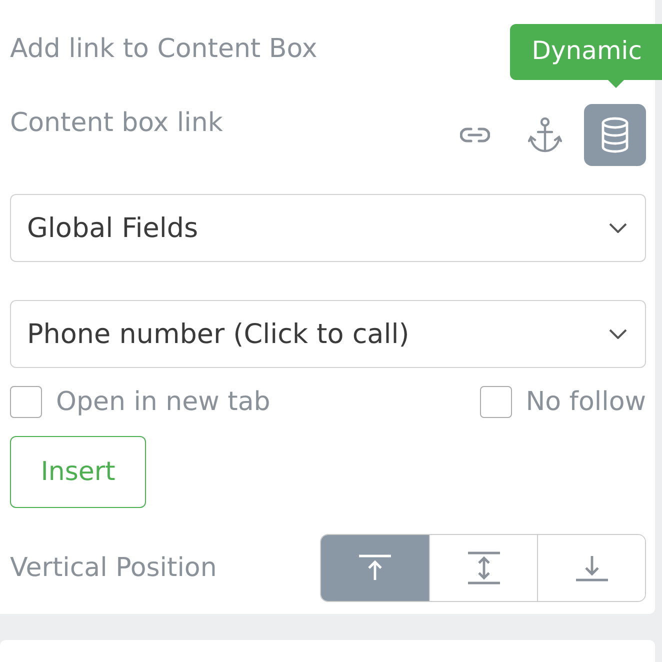  Describe the element at coordinates (586, 52) in the screenshot. I see `tooltip: Dynamic` at that location.